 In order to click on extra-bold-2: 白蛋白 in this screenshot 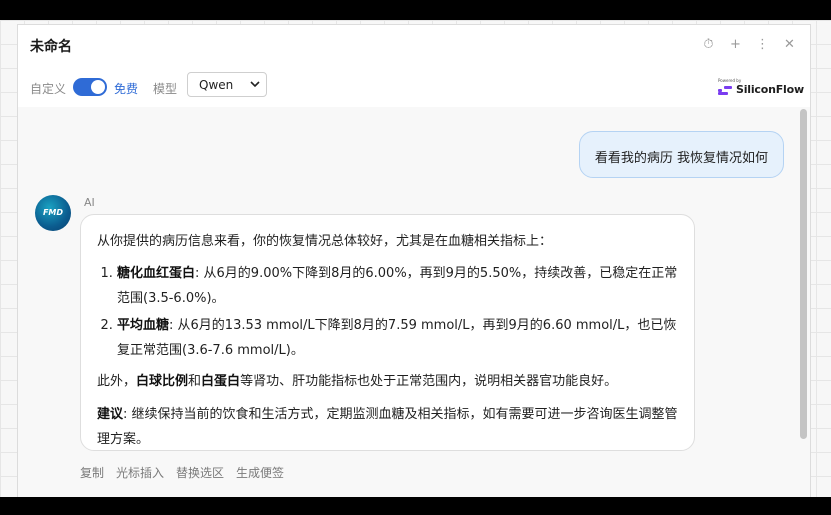, I will do `click(221, 381)`.